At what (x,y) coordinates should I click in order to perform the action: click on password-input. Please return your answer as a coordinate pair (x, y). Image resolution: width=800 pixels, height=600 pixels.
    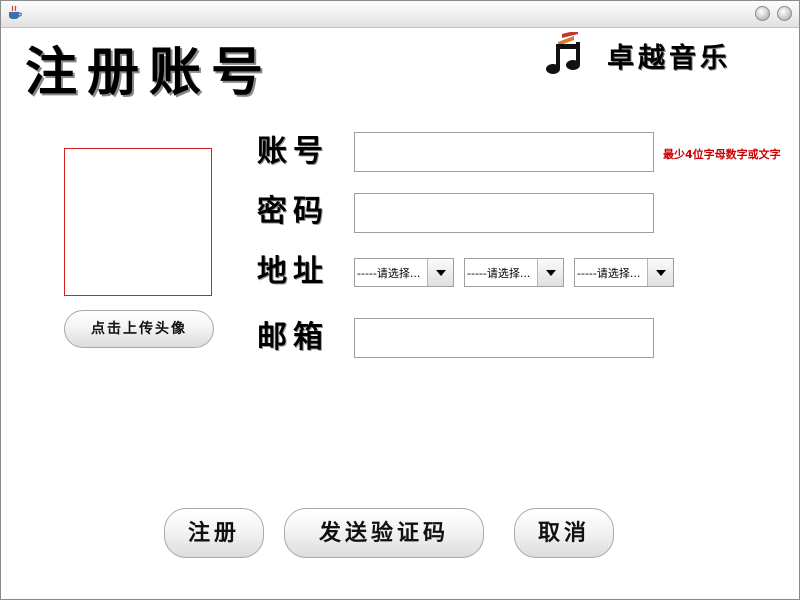
    Looking at the image, I should click on (504, 213).